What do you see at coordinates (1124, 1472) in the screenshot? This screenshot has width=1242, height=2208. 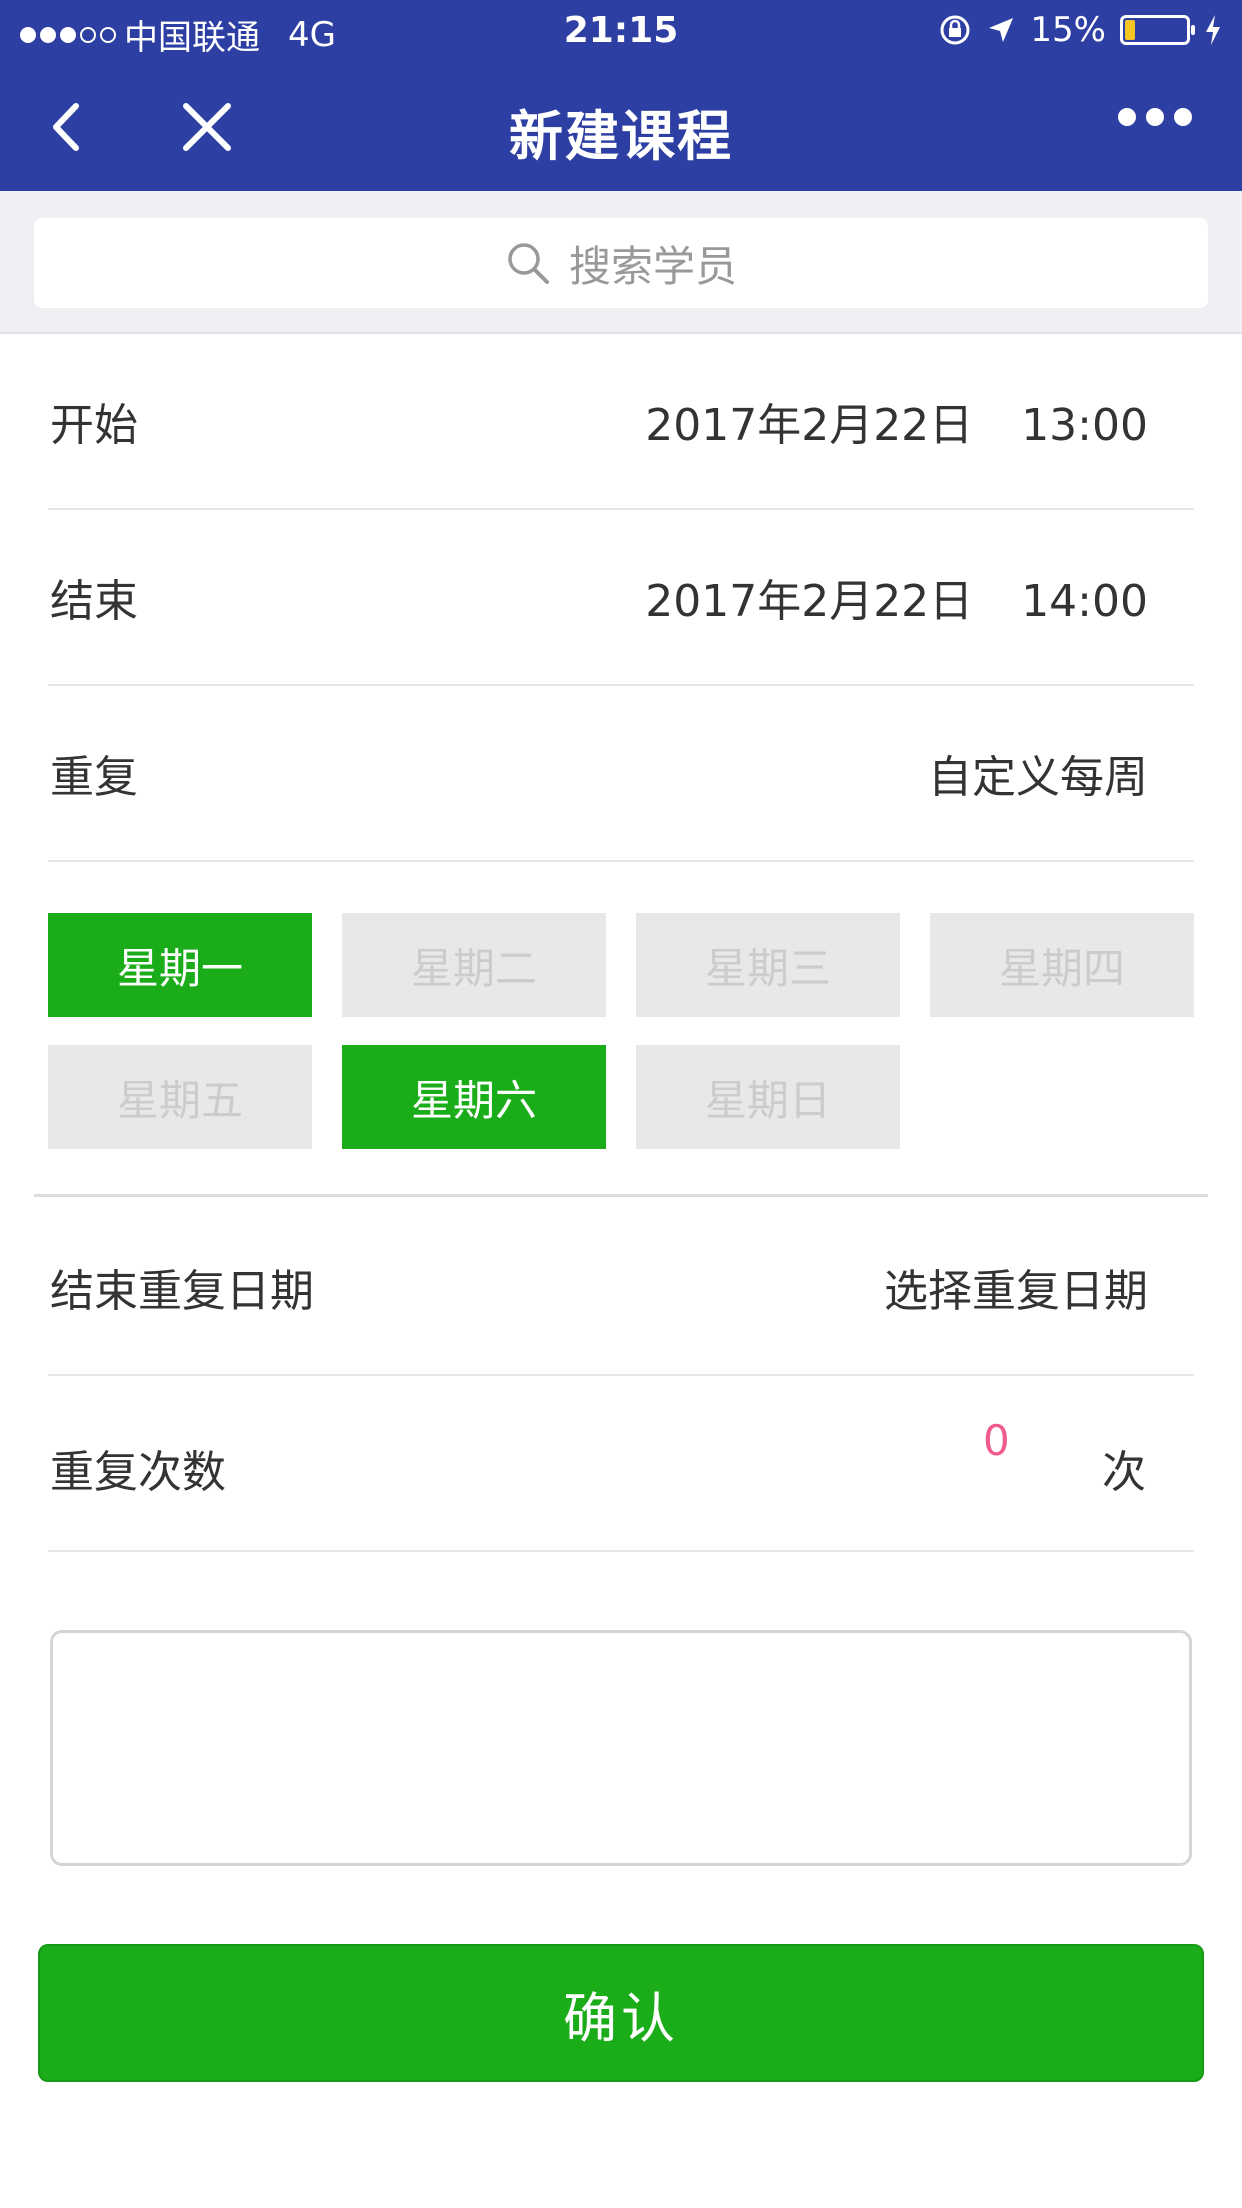 I see `repeat-count-unit: 次` at bounding box center [1124, 1472].